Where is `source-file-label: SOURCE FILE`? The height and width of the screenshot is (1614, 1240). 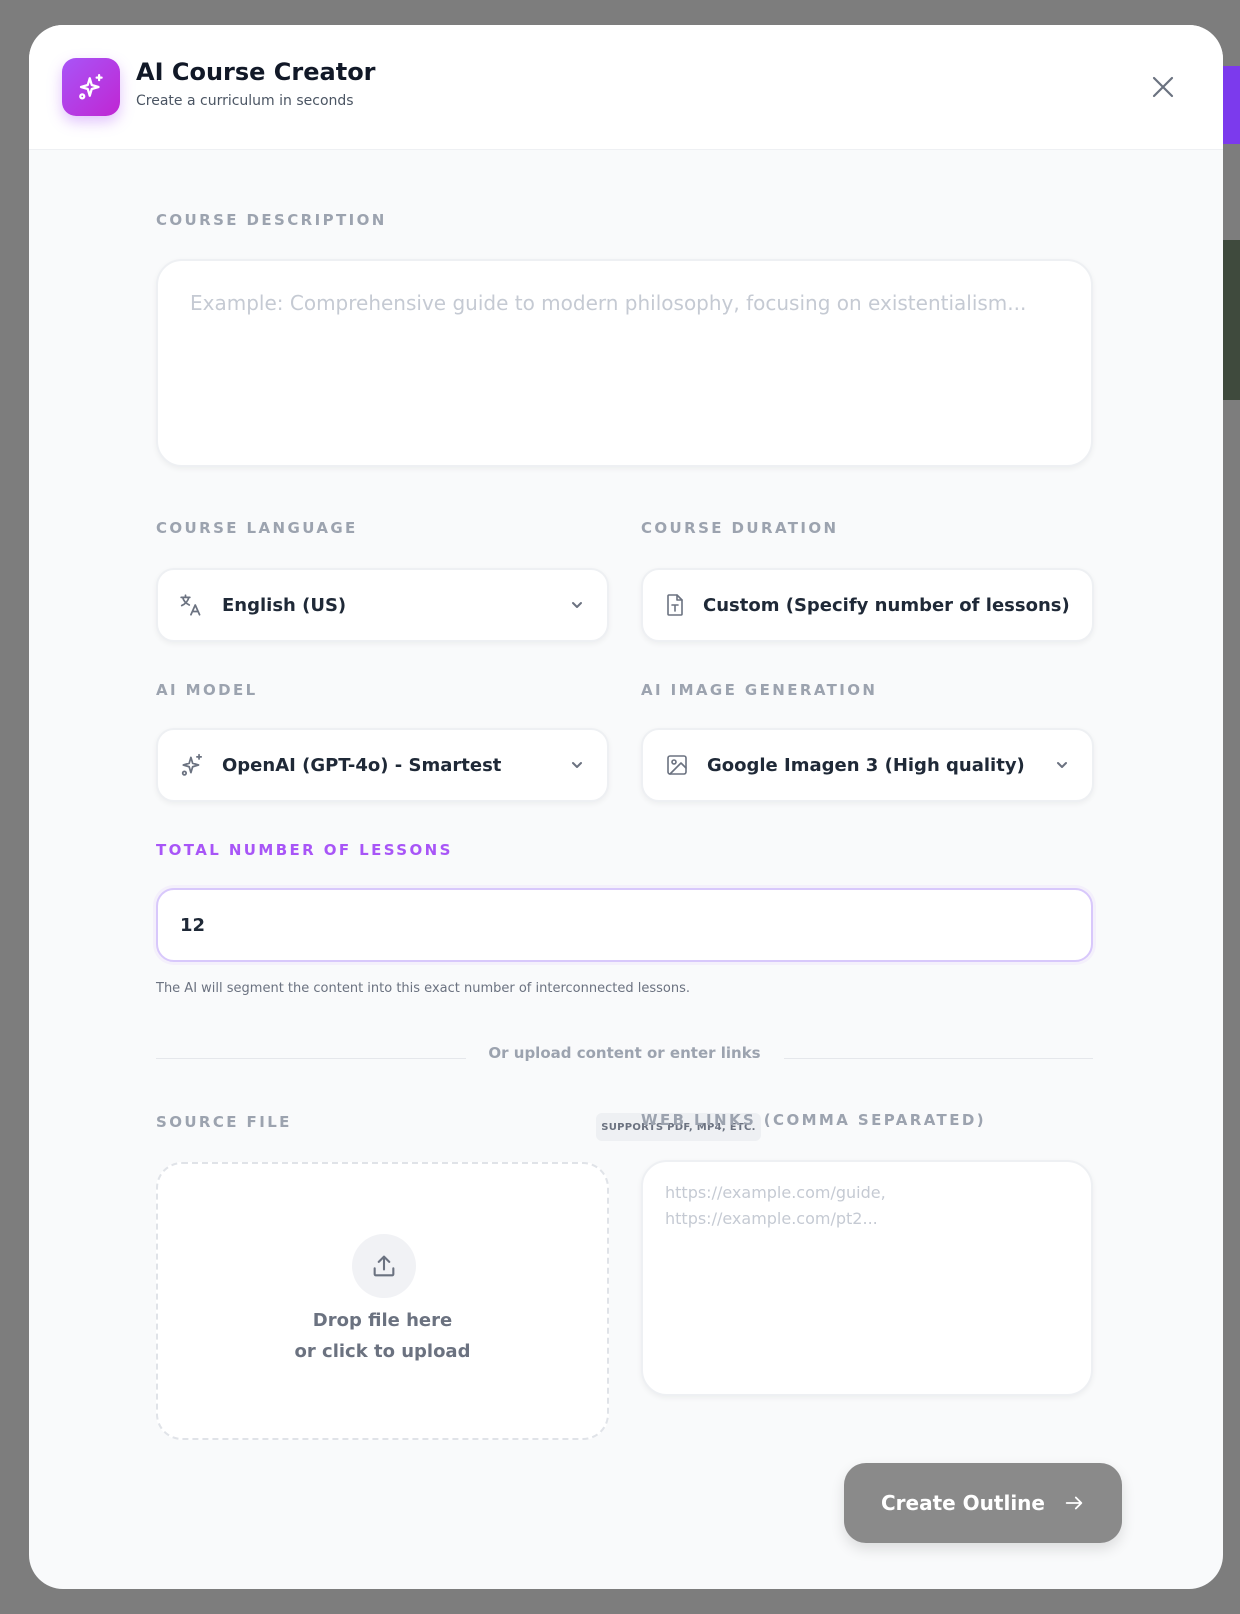 source-file-label: SOURCE FILE is located at coordinates (224, 1122).